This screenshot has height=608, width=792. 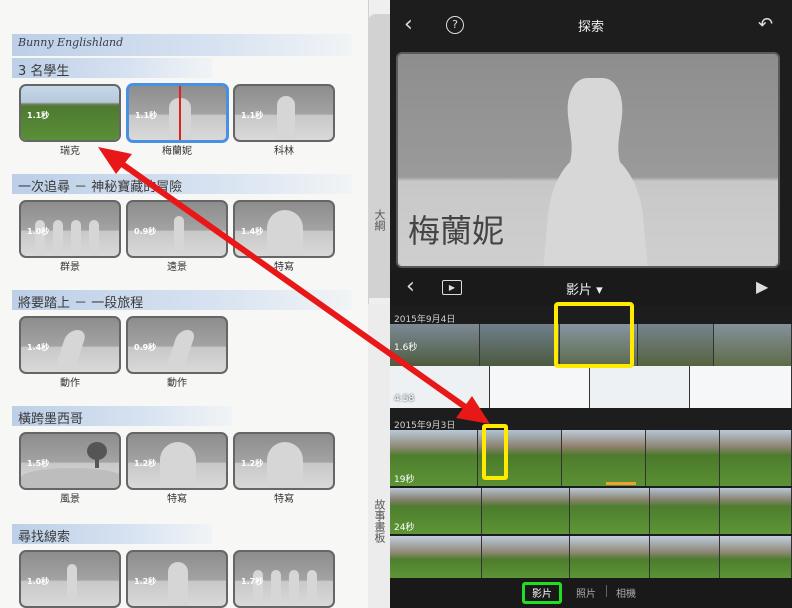 I want to click on play-icon: ▶, so click(x=762, y=286).